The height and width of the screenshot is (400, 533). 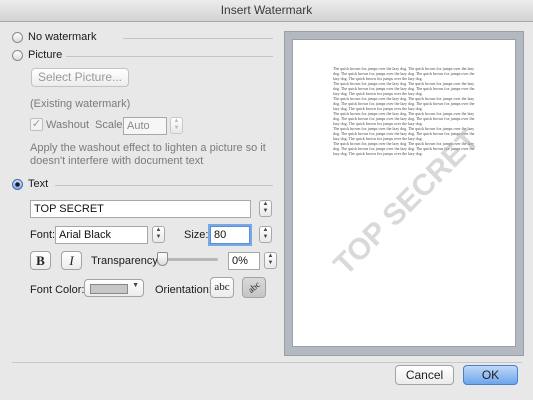 I want to click on transparency-input: 0%, so click(x=244, y=261).